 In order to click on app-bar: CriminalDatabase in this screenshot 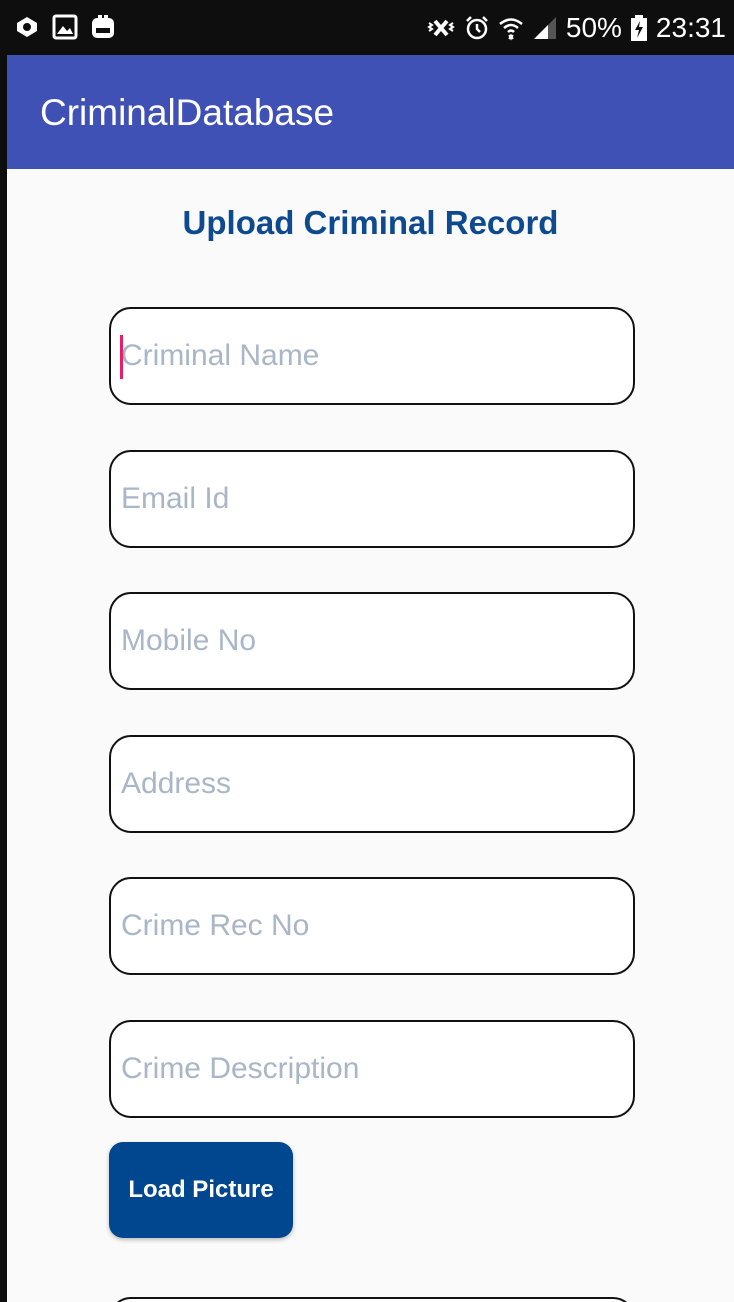, I will do `click(370, 112)`.